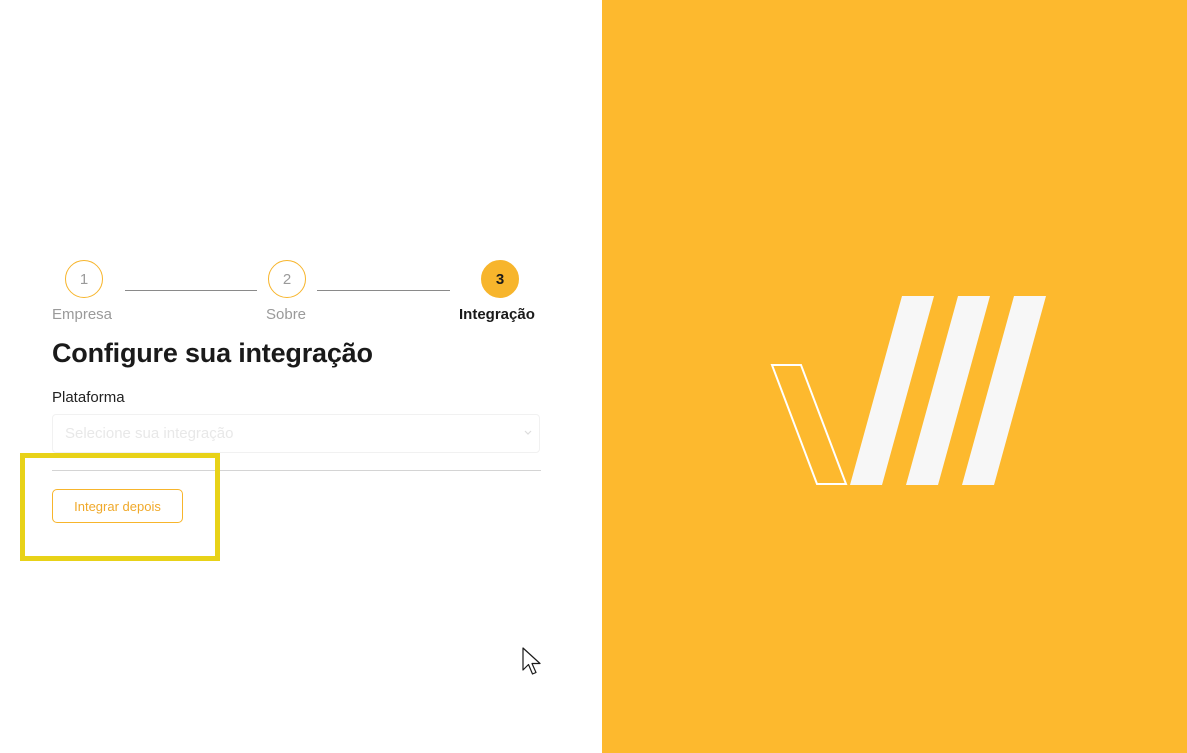  I want to click on step-3-label: Integração, so click(497, 314).